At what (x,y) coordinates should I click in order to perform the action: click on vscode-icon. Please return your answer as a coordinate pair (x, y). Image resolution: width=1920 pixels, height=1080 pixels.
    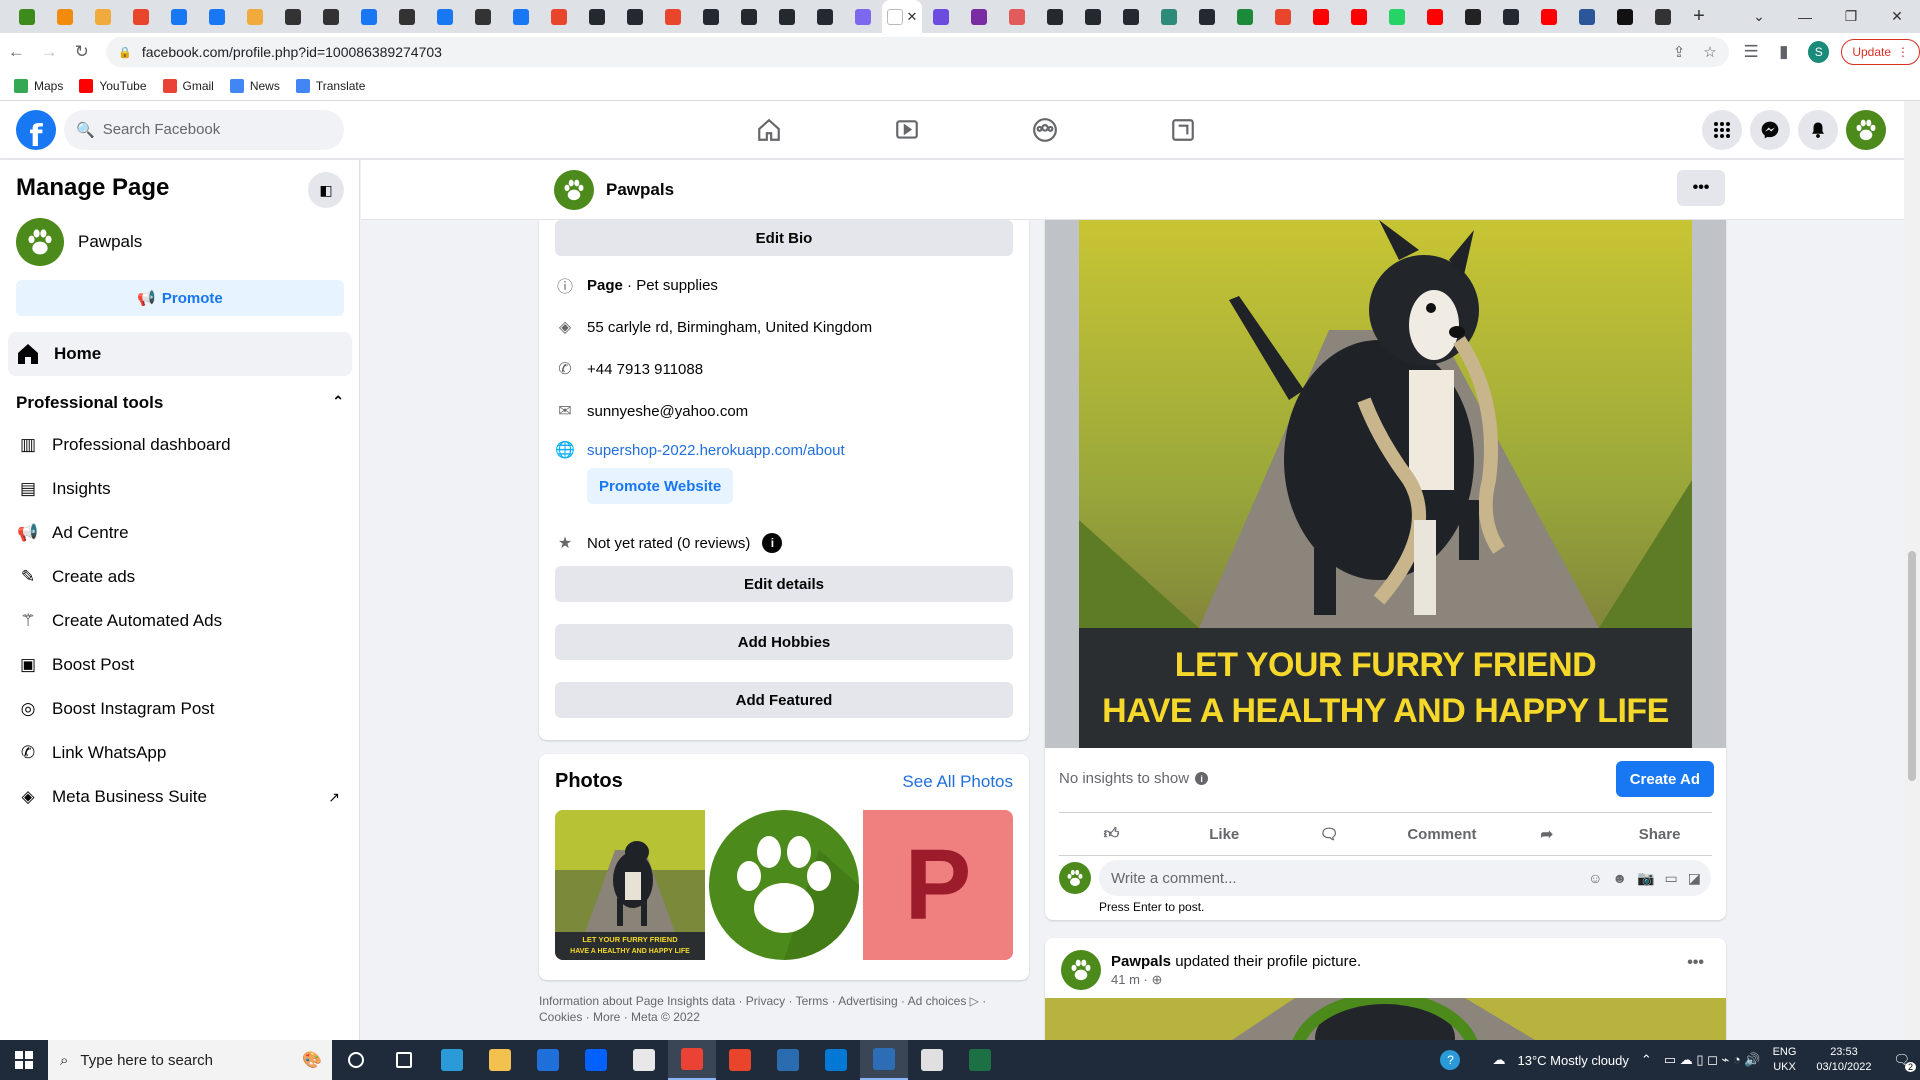
    Looking at the image, I should click on (836, 1060).